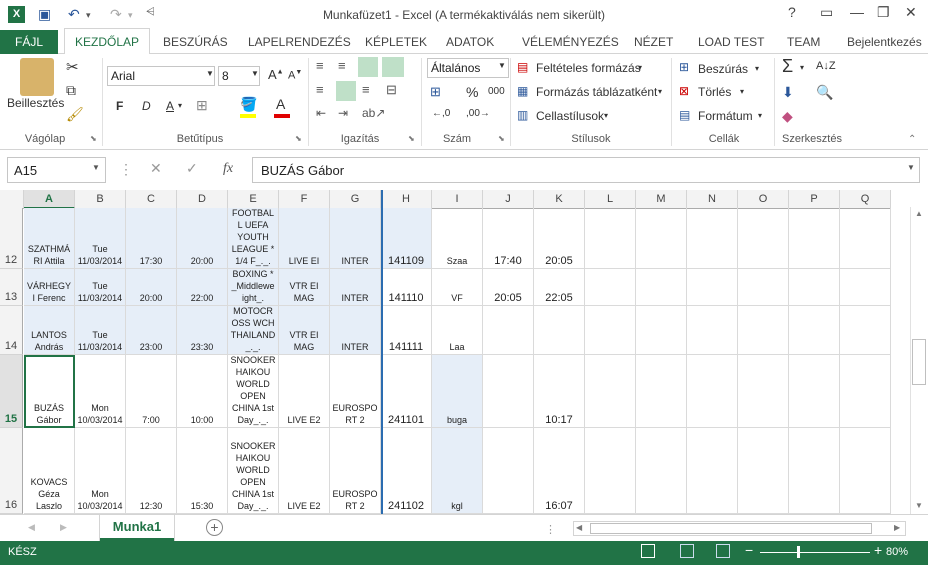 This screenshot has height=565, width=928. Describe the element at coordinates (798, 552) in the screenshot. I see `zoom-slider-thumb` at that location.